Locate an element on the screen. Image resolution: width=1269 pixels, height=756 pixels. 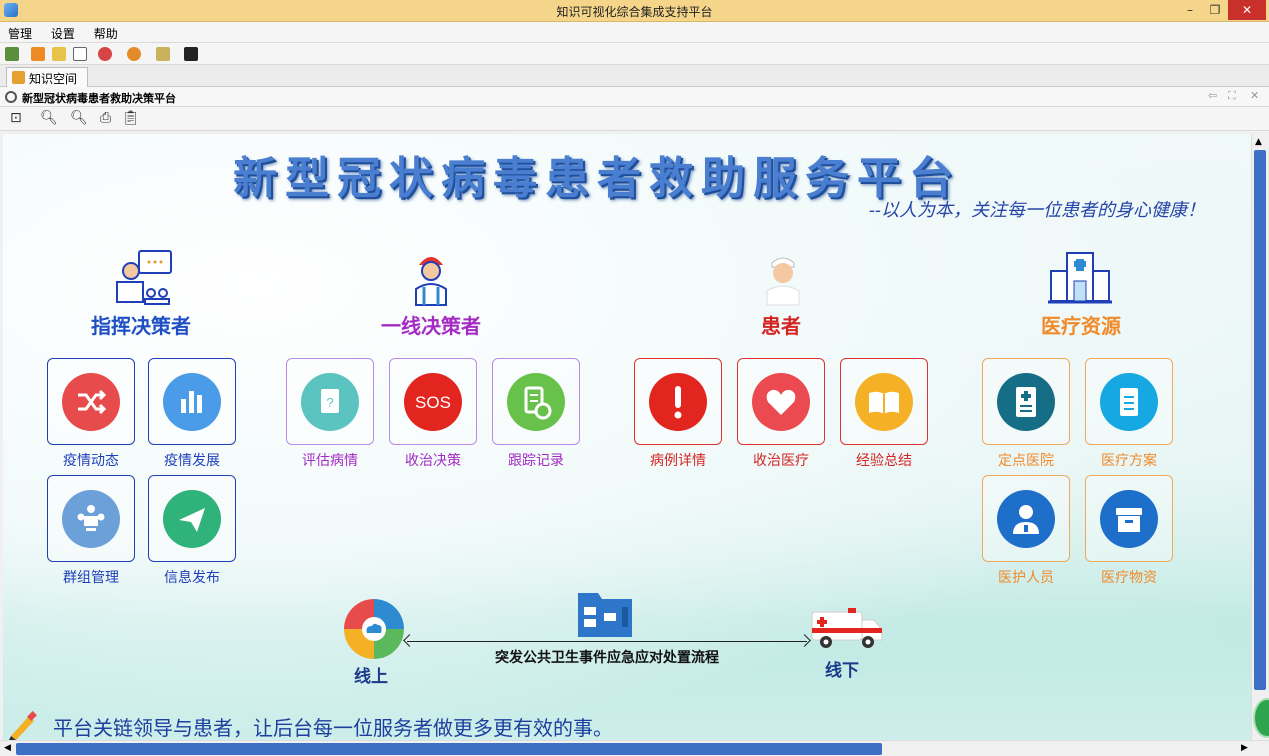
label-medical-supplies: 医疗物资 is located at coordinates (1129, 578).